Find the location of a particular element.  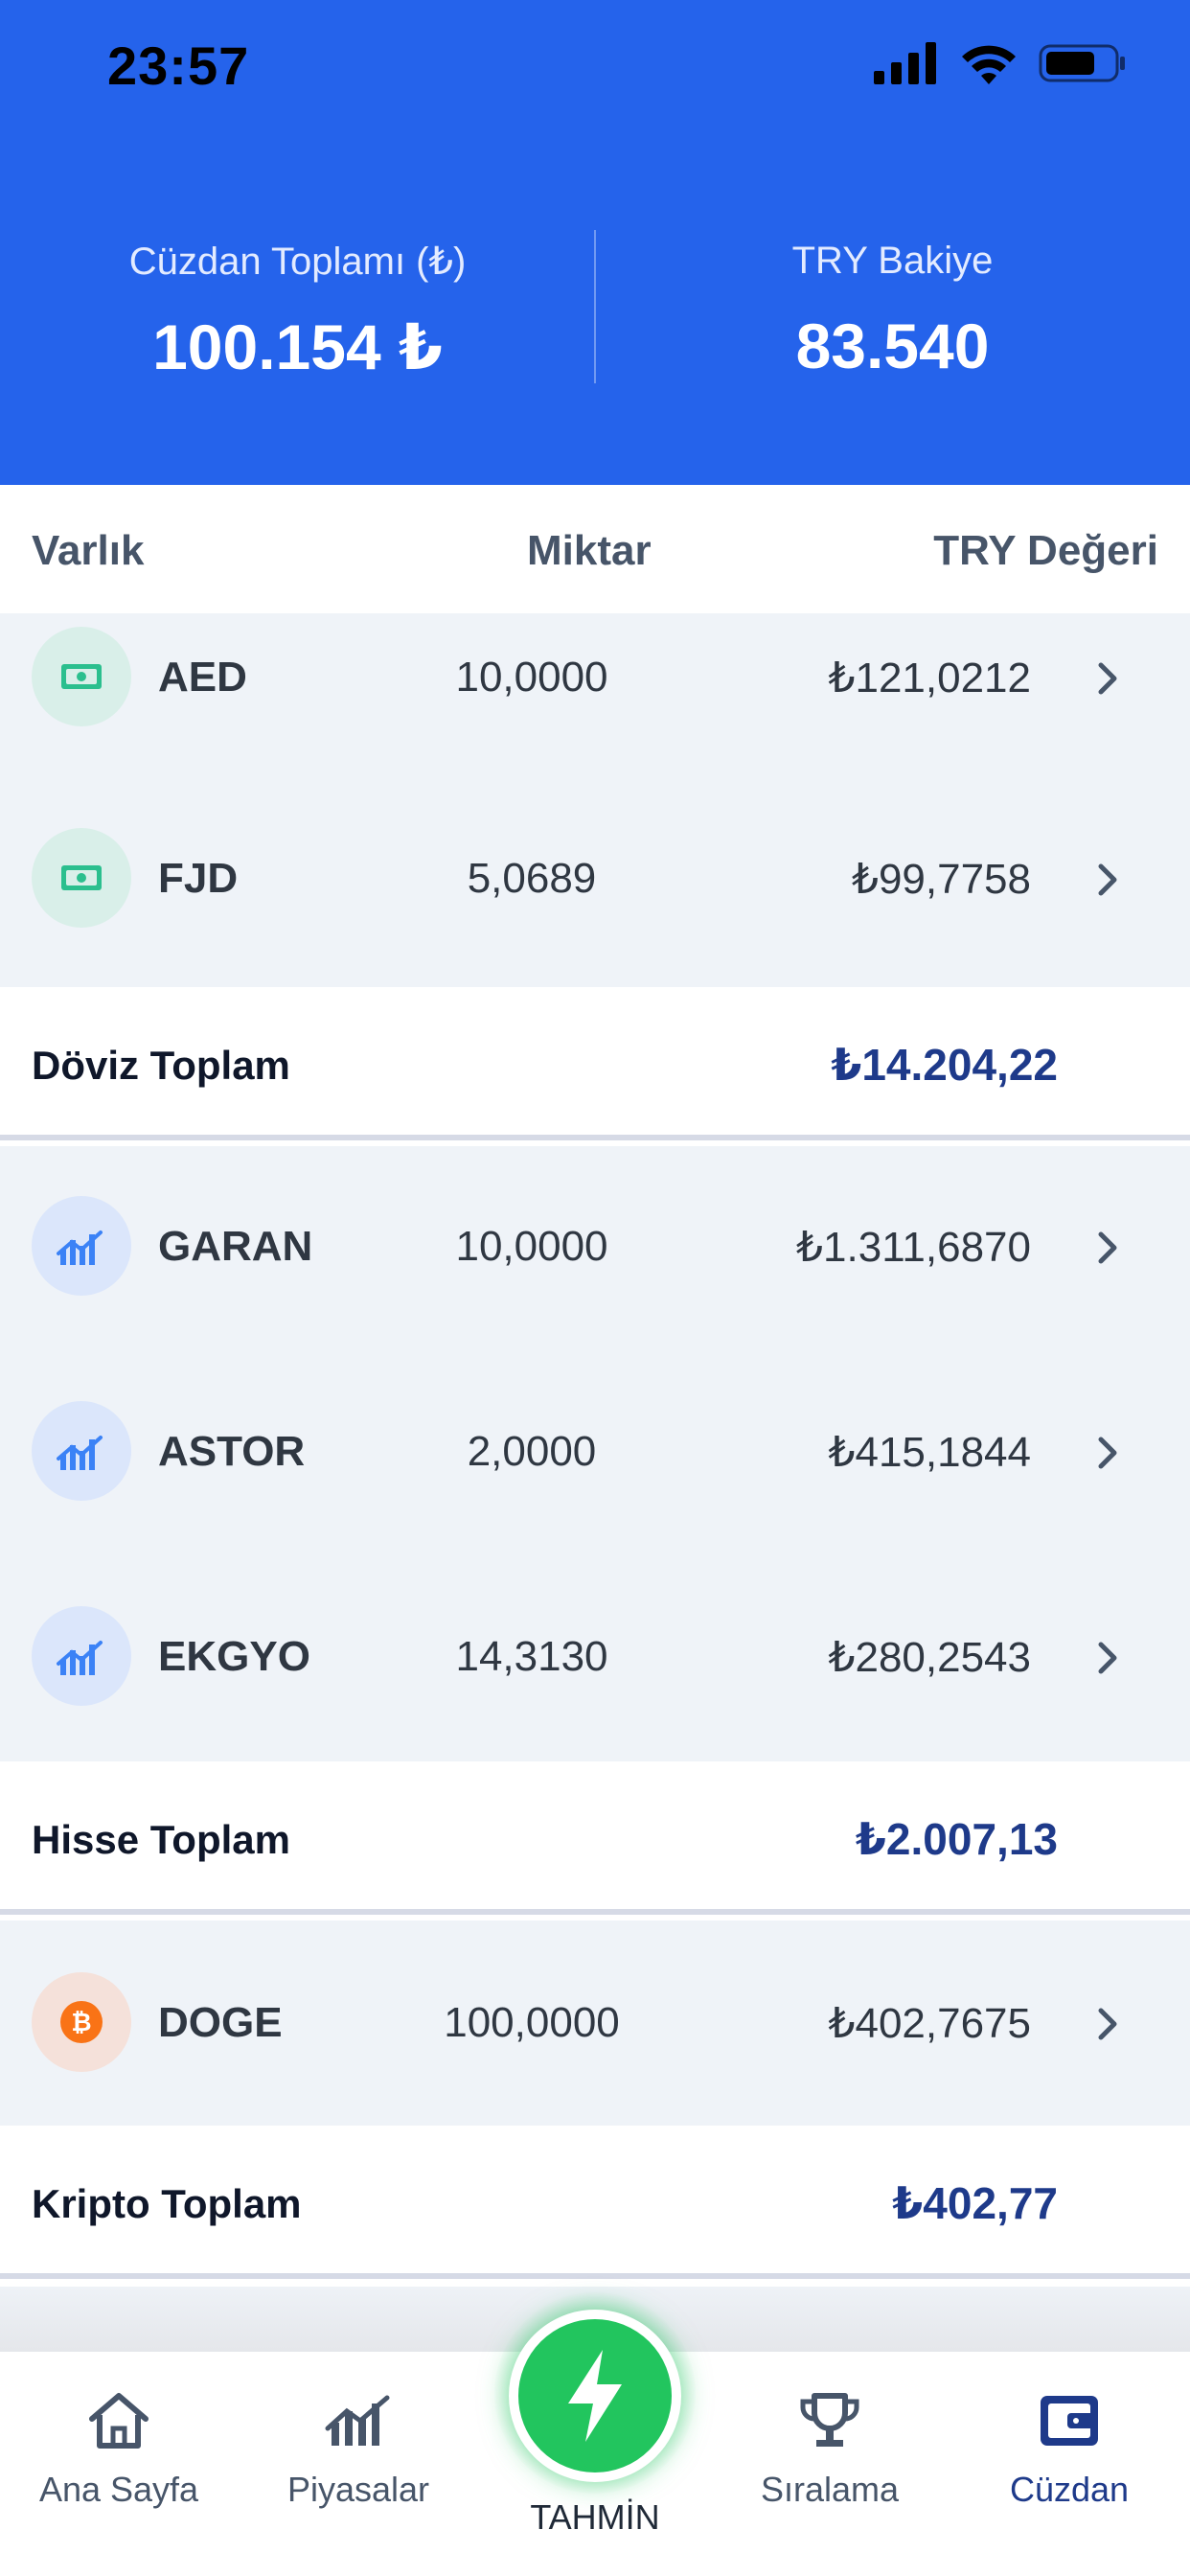

try-balance: TRY Bakiye 83.540 is located at coordinates (893, 311).